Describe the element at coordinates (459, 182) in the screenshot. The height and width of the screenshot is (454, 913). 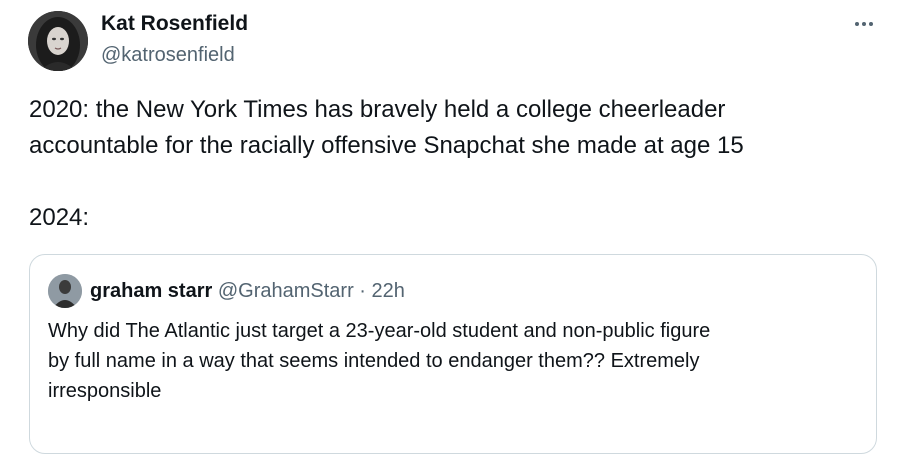
I see `tweet-text-spacer` at that location.